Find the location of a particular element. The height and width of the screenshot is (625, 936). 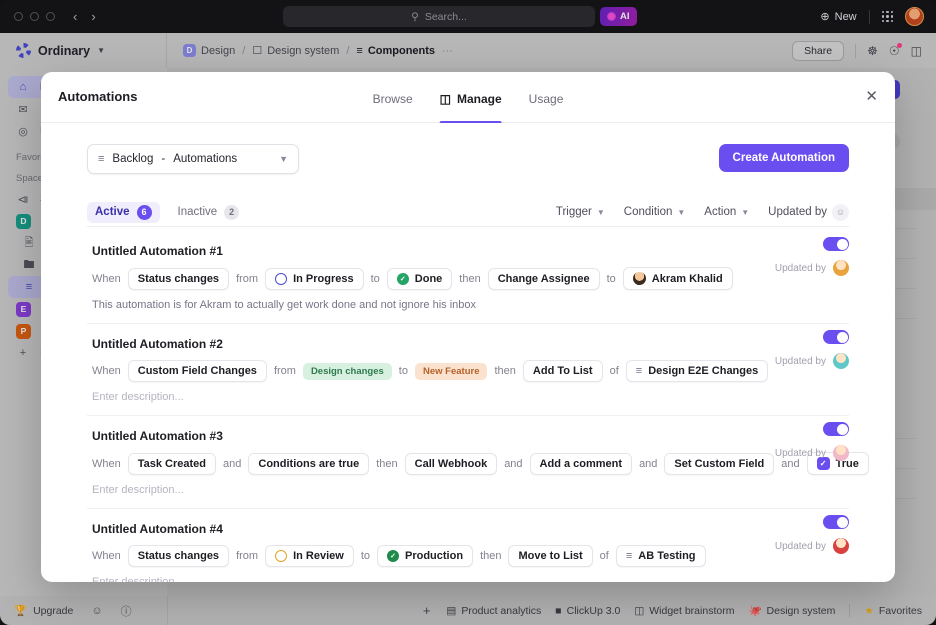

flow-chip-label: Design E2E Changes is located at coordinates (703, 371).